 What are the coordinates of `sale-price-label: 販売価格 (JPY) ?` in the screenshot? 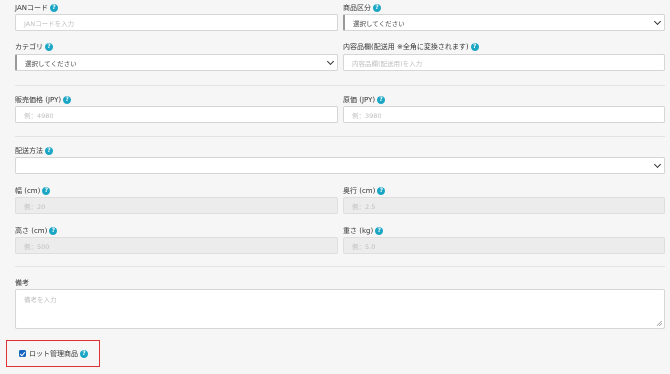 It's located at (43, 100).